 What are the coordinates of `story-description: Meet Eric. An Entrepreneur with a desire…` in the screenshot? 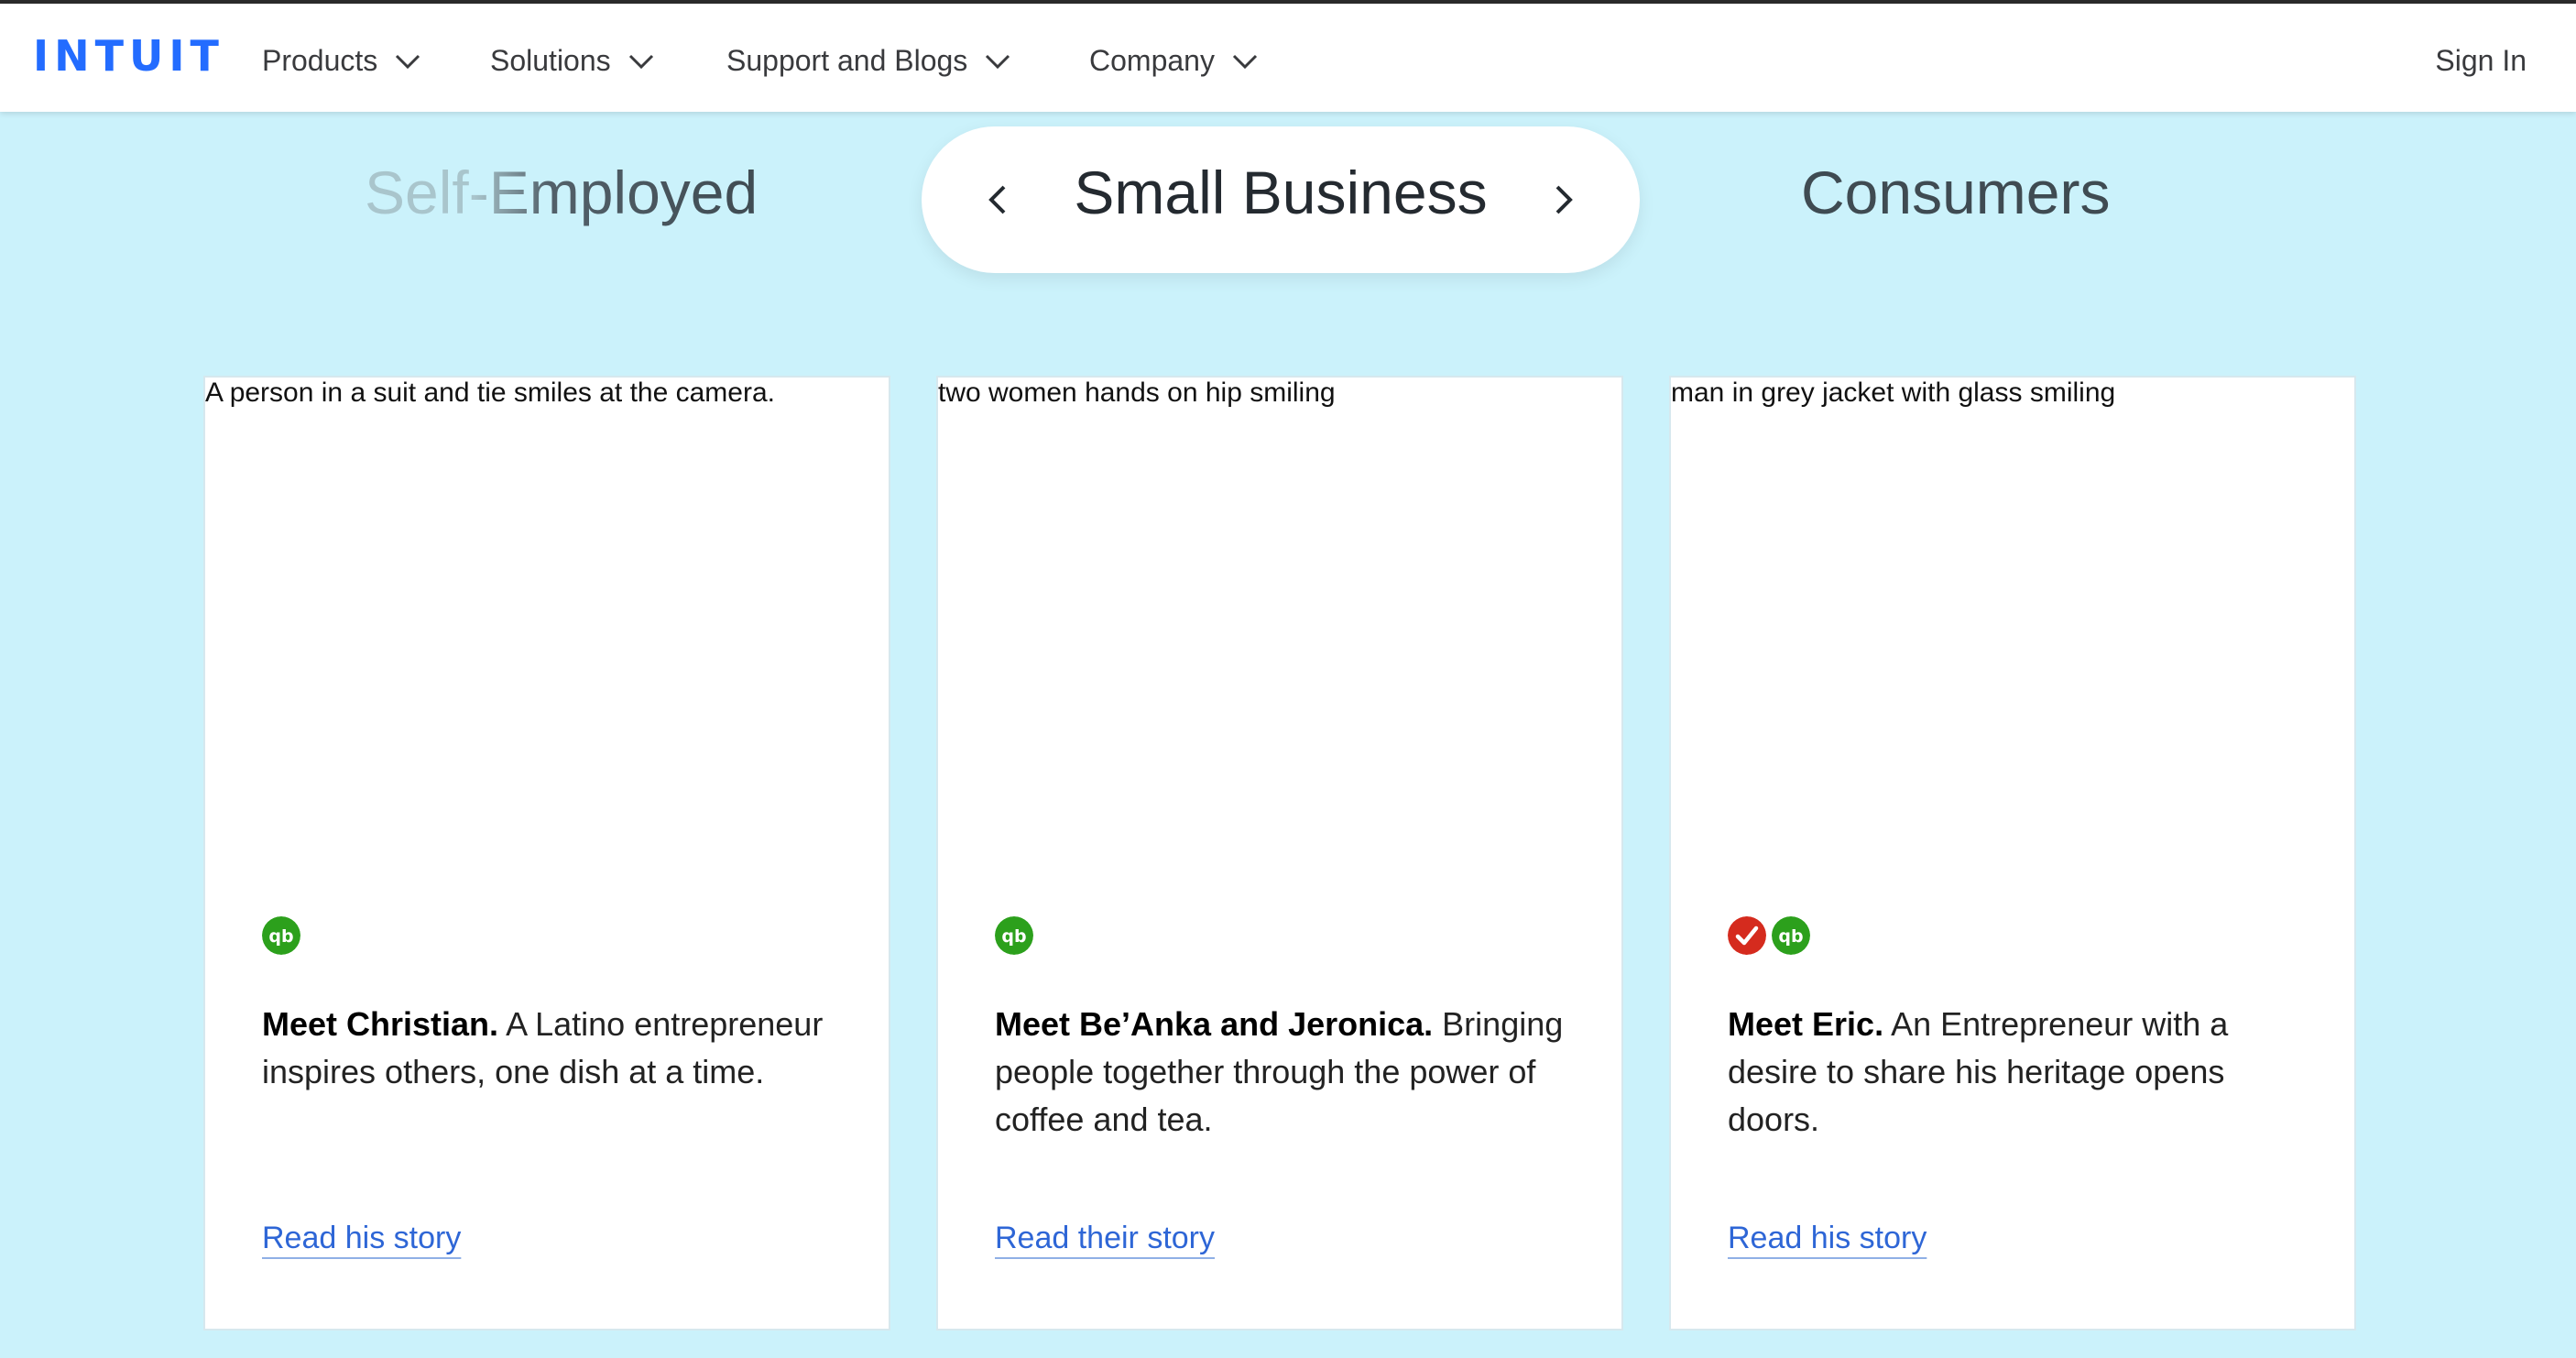 It's located at (2021, 1072).